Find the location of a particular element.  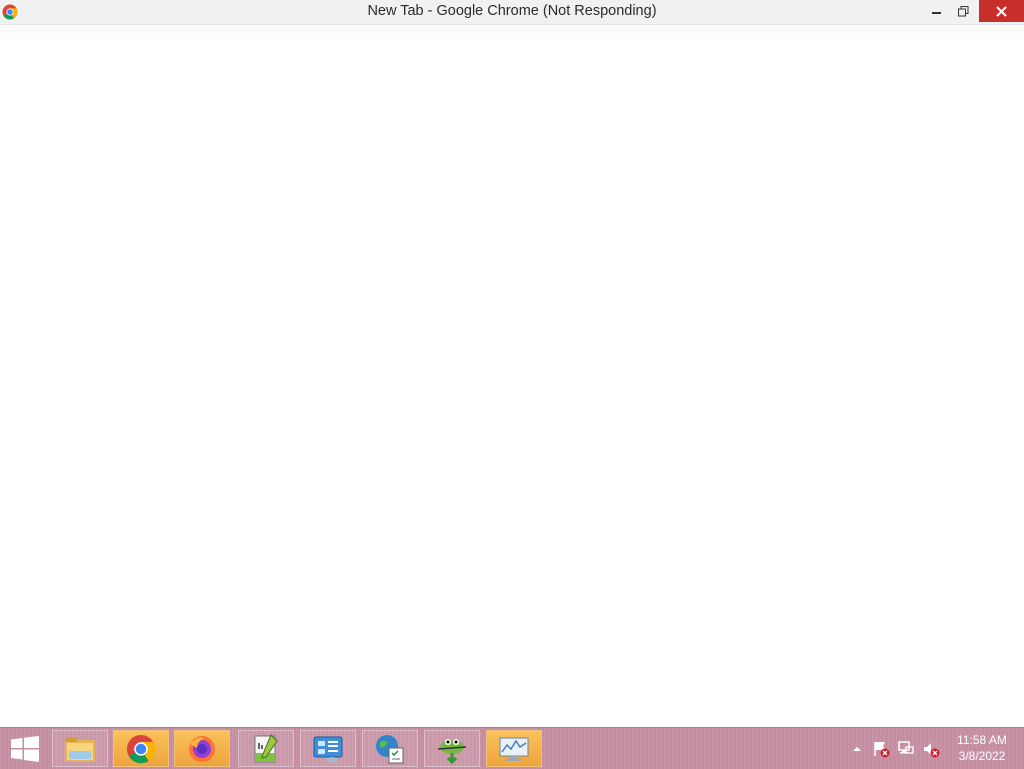

window-title: New Tab - Google Chrome (Not Responding) is located at coordinates (512, 11).